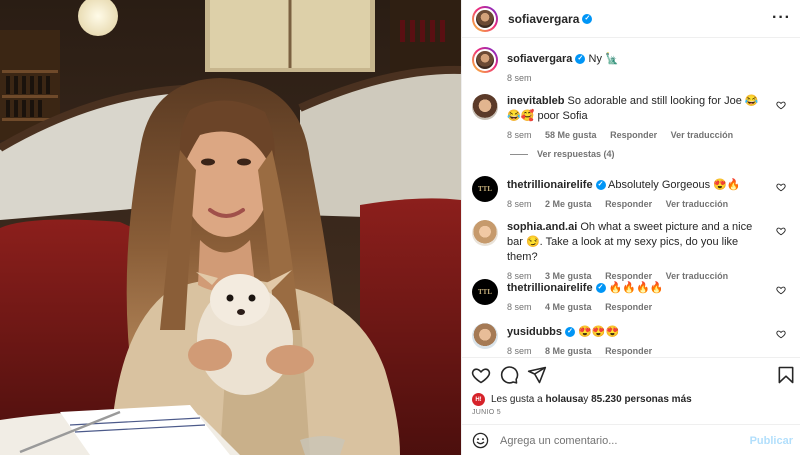 This screenshot has width=800, height=455. Describe the element at coordinates (576, 154) in the screenshot. I see `view-replies-label: Ver respuestas (4)` at that location.